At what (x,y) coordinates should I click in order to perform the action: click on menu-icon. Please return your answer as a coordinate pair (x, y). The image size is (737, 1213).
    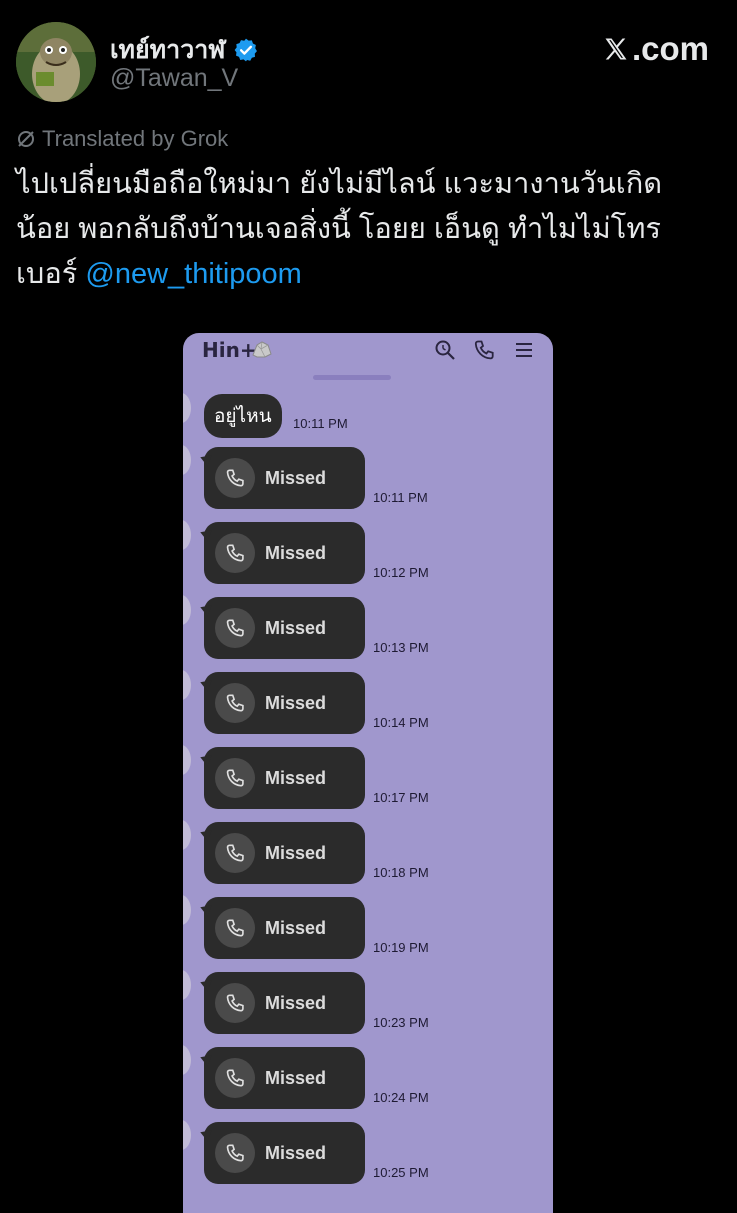
    Looking at the image, I should click on (524, 350).